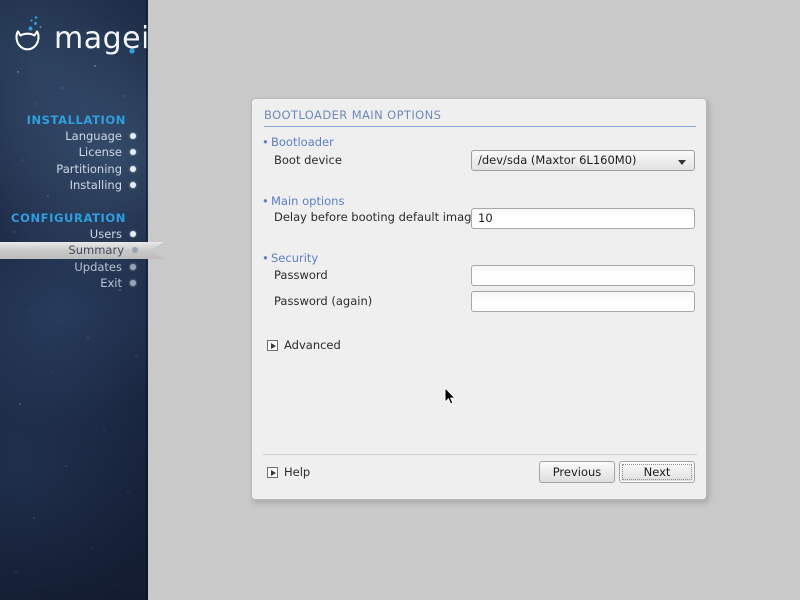  What do you see at coordinates (95, 185) in the screenshot?
I see `sidebar-item-label: Installing` at bounding box center [95, 185].